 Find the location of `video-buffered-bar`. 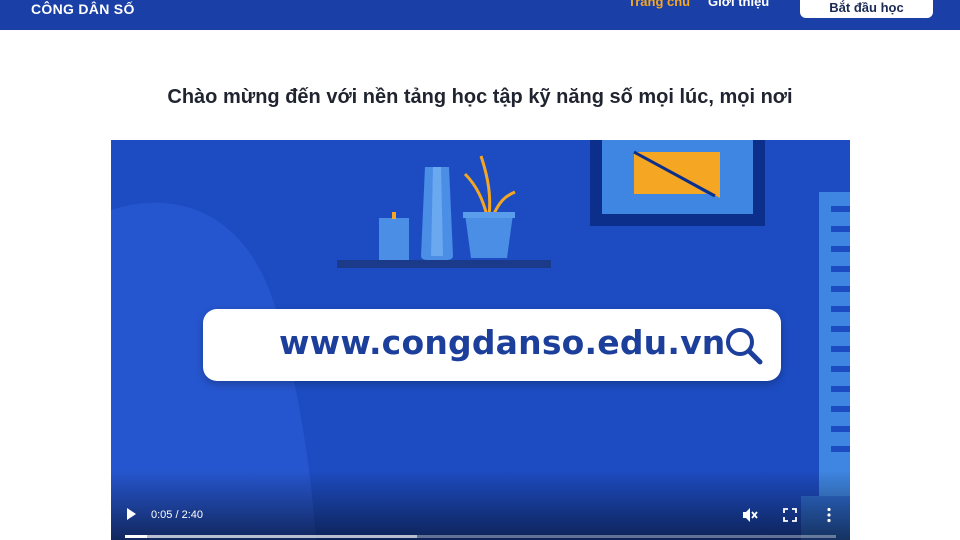

video-buffered-bar is located at coordinates (271, 536).